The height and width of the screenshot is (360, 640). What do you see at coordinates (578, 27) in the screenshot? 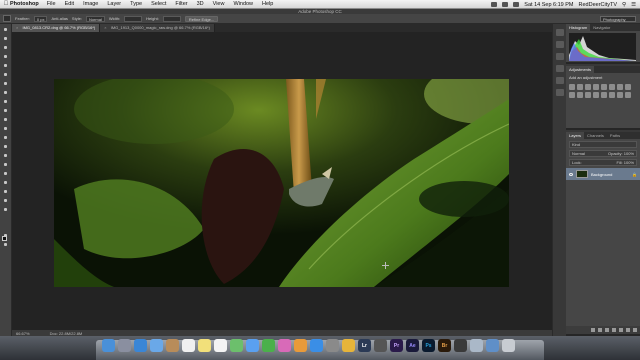
I see `tab-histogram: Histogram` at bounding box center [578, 27].